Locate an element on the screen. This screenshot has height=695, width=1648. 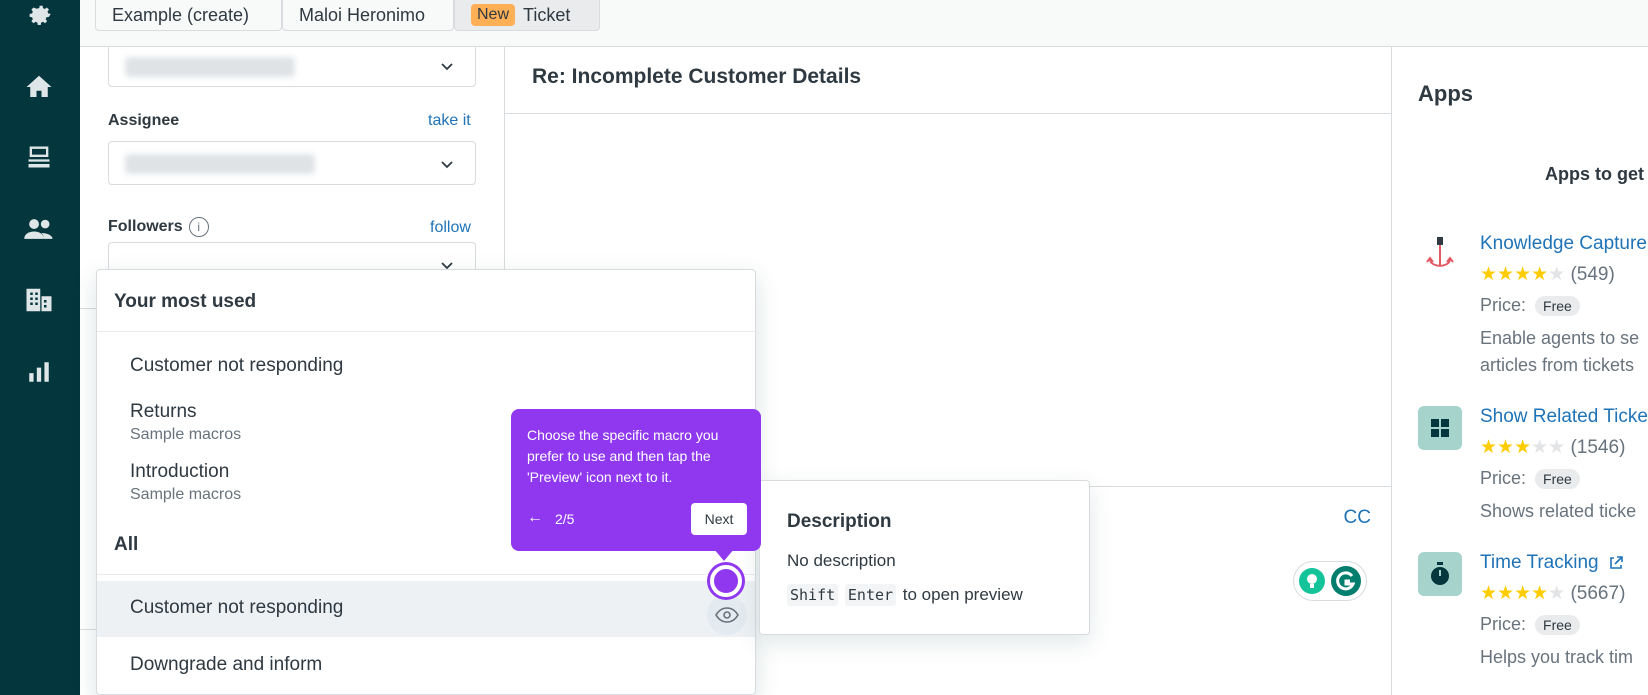
macro-item-highlighted: Customer not responding is located at coordinates (426, 609).